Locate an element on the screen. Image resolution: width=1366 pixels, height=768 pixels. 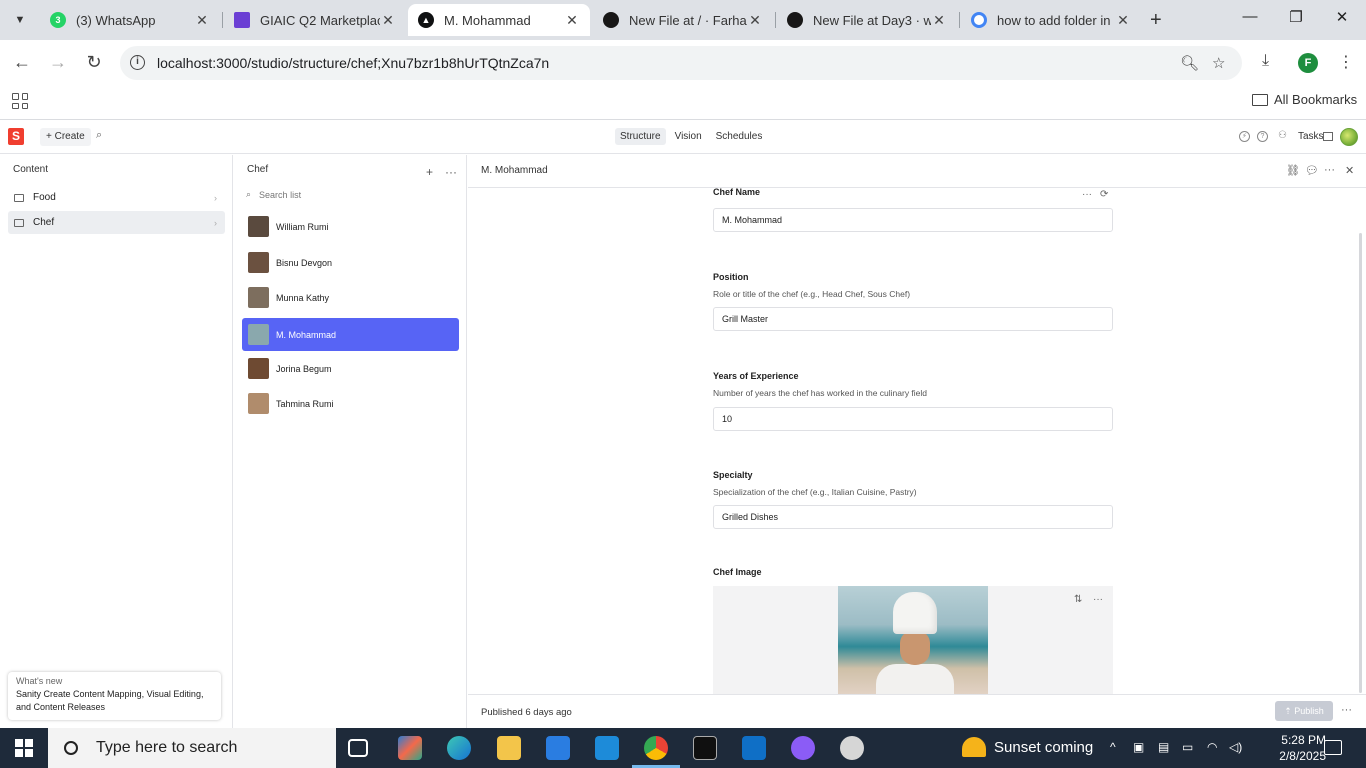
search-placeholder: Search list is located at coordinates (280, 195).